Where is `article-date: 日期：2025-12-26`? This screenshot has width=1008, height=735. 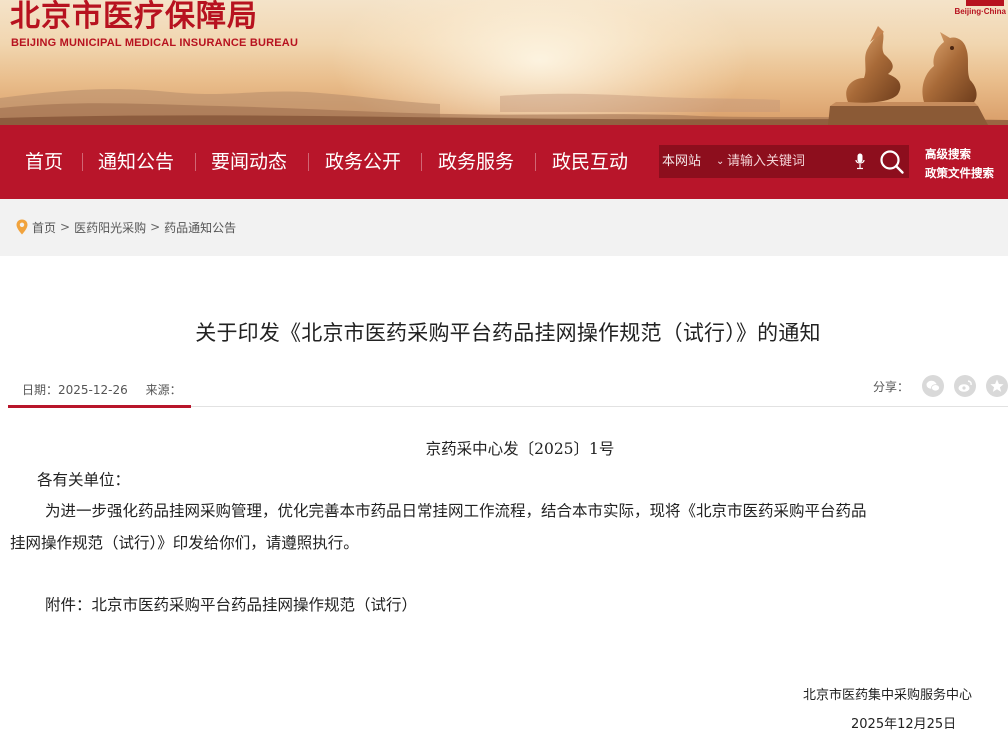
article-date: 日期：2025-12-26 is located at coordinates (75, 390).